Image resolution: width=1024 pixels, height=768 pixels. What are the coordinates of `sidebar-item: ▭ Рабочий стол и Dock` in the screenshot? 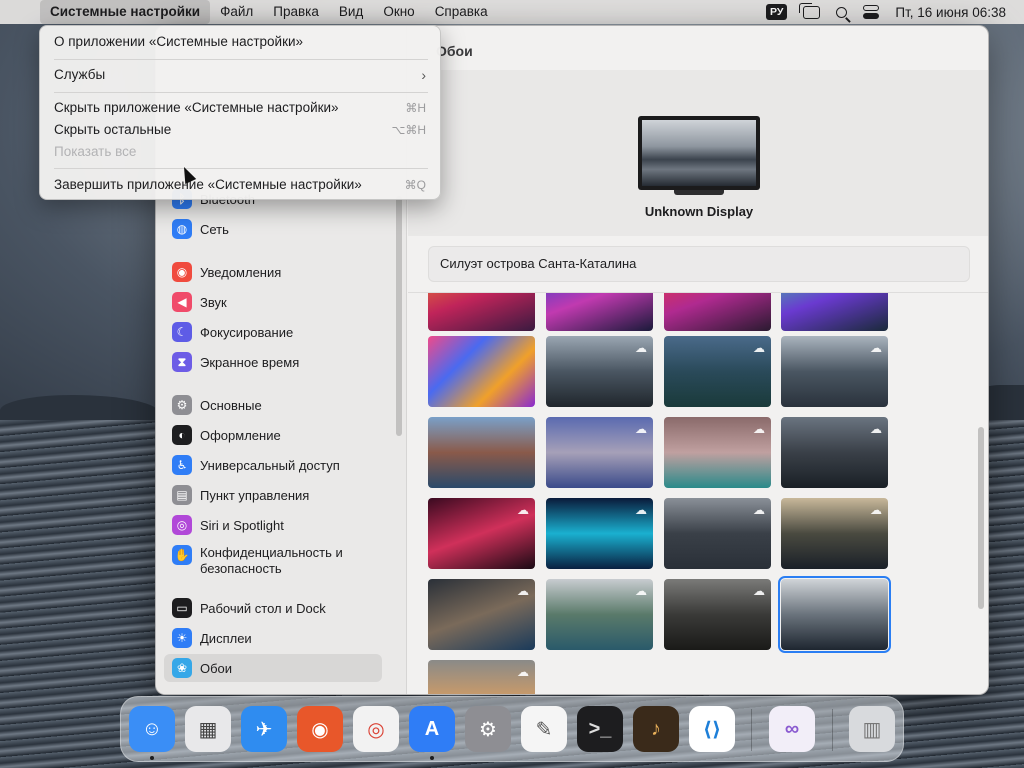 It's located at (273, 608).